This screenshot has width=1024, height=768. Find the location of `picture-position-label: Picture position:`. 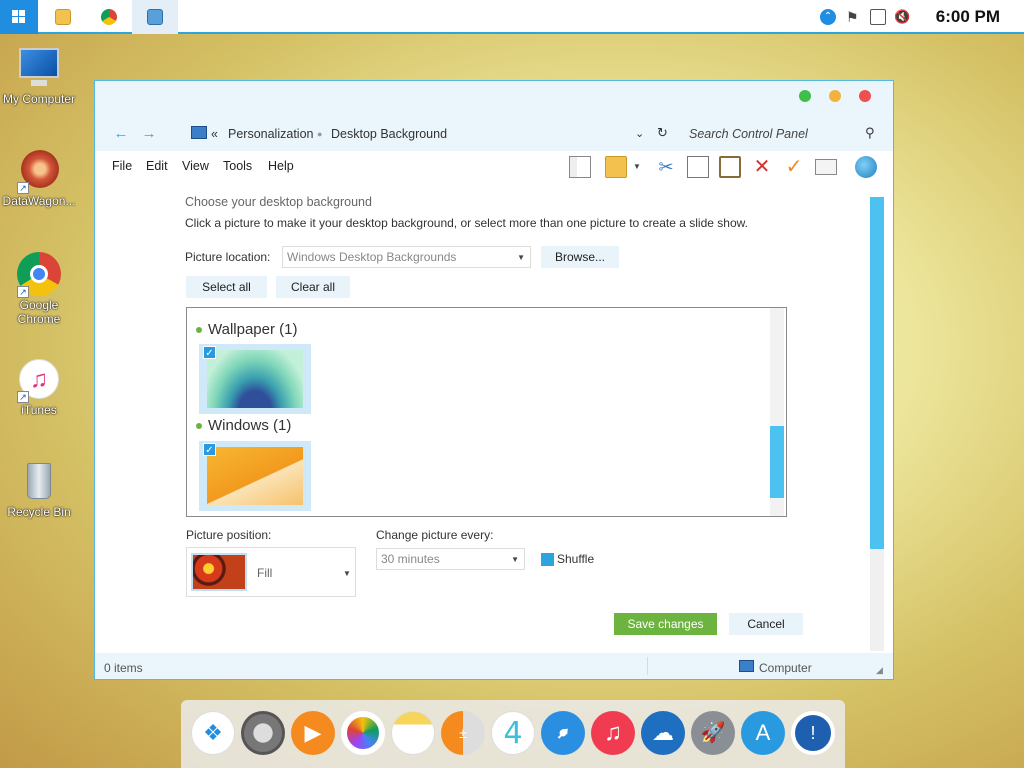

picture-position-label: Picture position: is located at coordinates (229, 535).